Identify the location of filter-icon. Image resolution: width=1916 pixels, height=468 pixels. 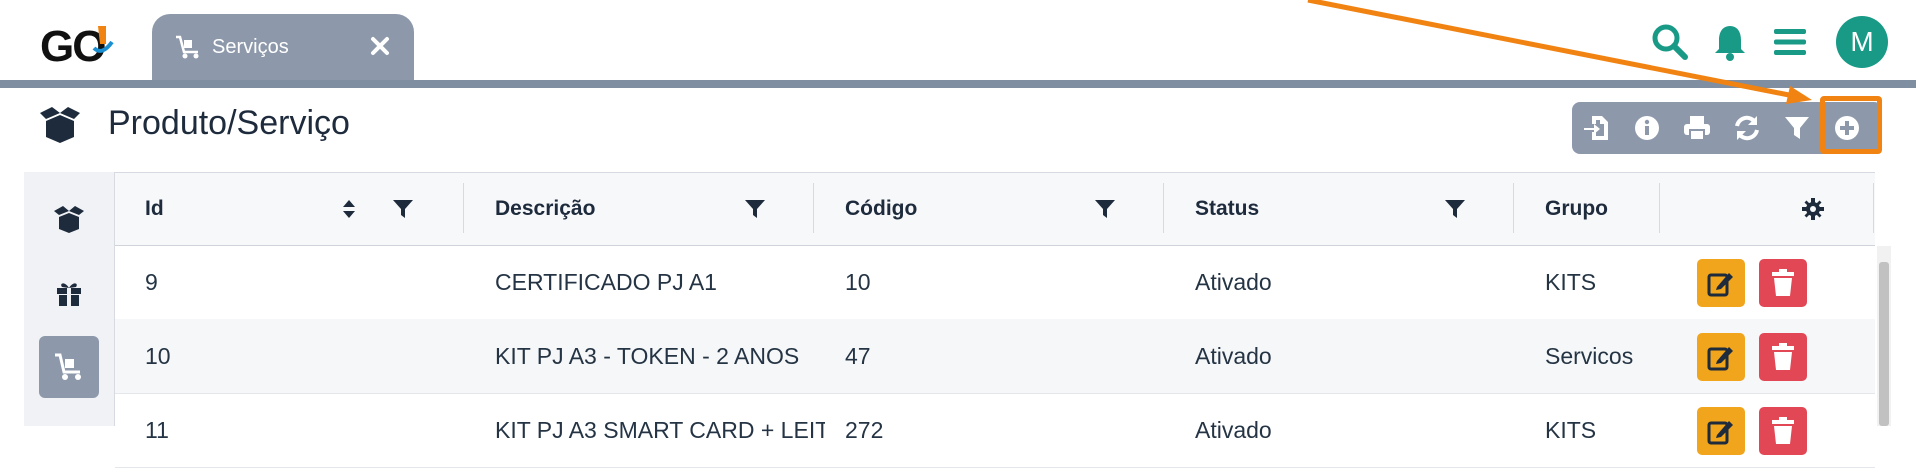
(1797, 128).